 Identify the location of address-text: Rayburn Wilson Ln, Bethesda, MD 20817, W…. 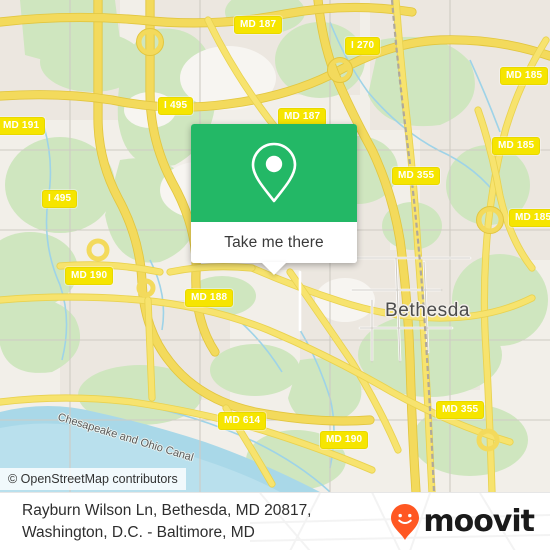
(167, 522).